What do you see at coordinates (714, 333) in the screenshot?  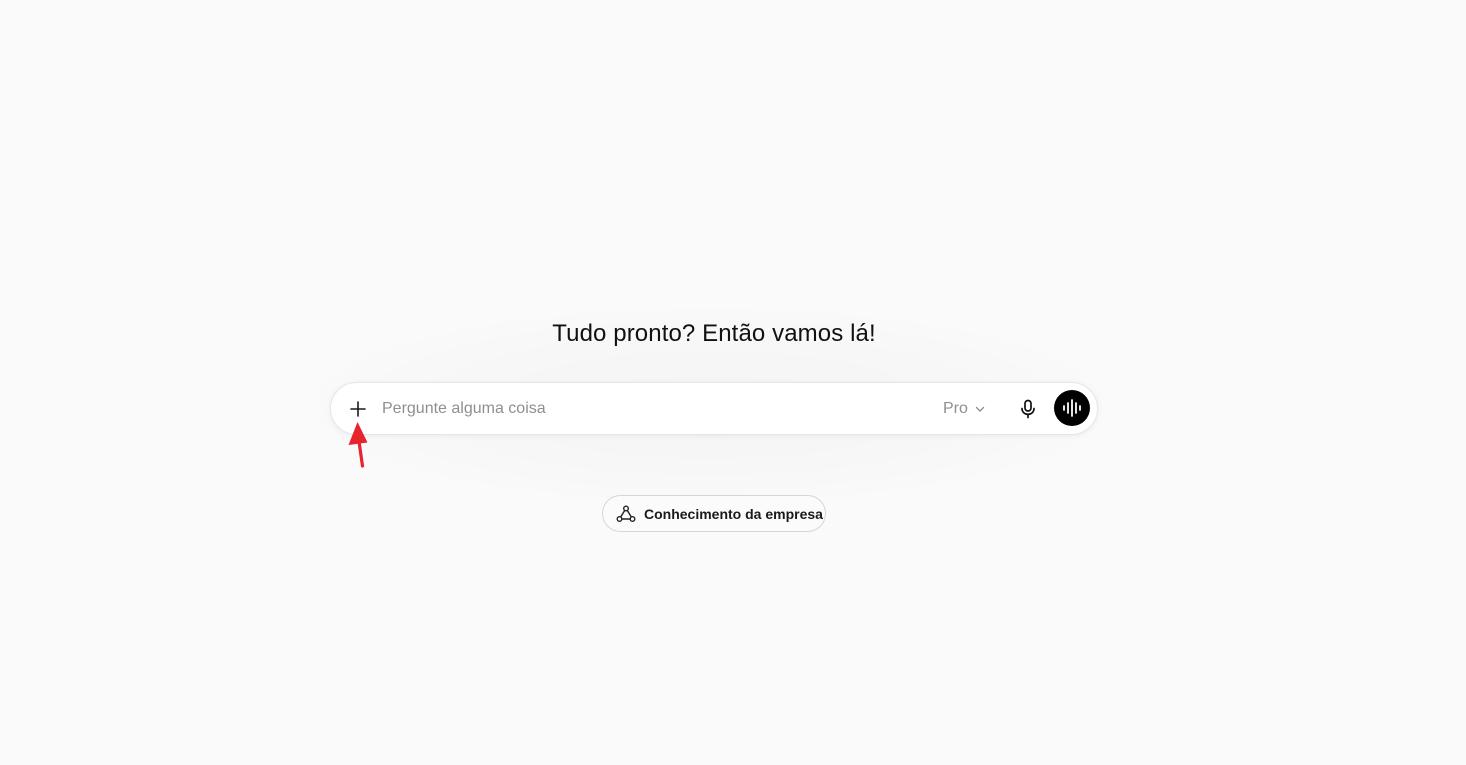 I see `page-heading: Tudo pronto? Então vamos lá!` at bounding box center [714, 333].